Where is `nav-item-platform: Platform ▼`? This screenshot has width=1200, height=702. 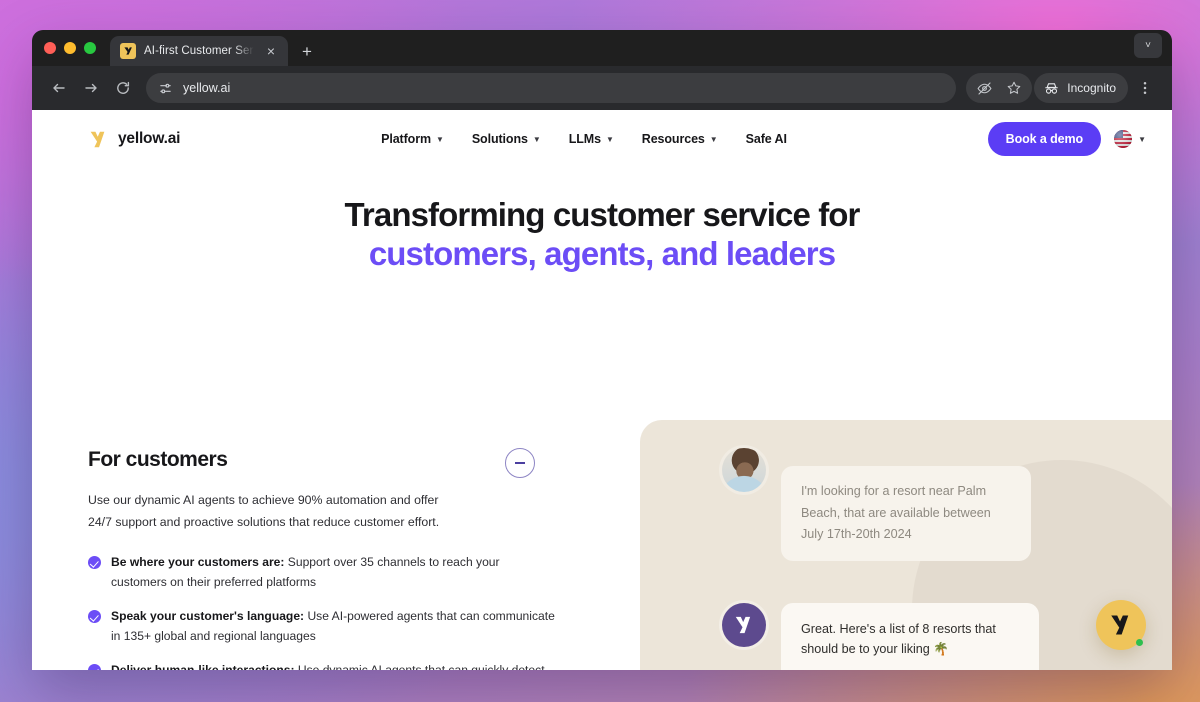 nav-item-platform: Platform ▼ is located at coordinates (412, 139).